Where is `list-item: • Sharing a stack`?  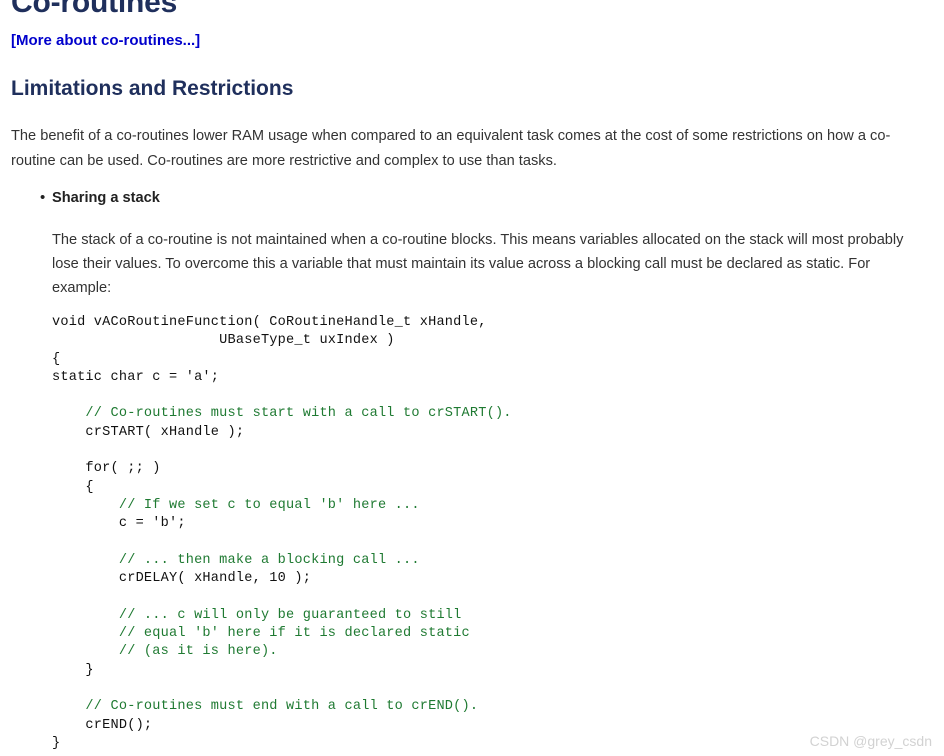 list-item: • Sharing a stack is located at coordinates (472, 198).